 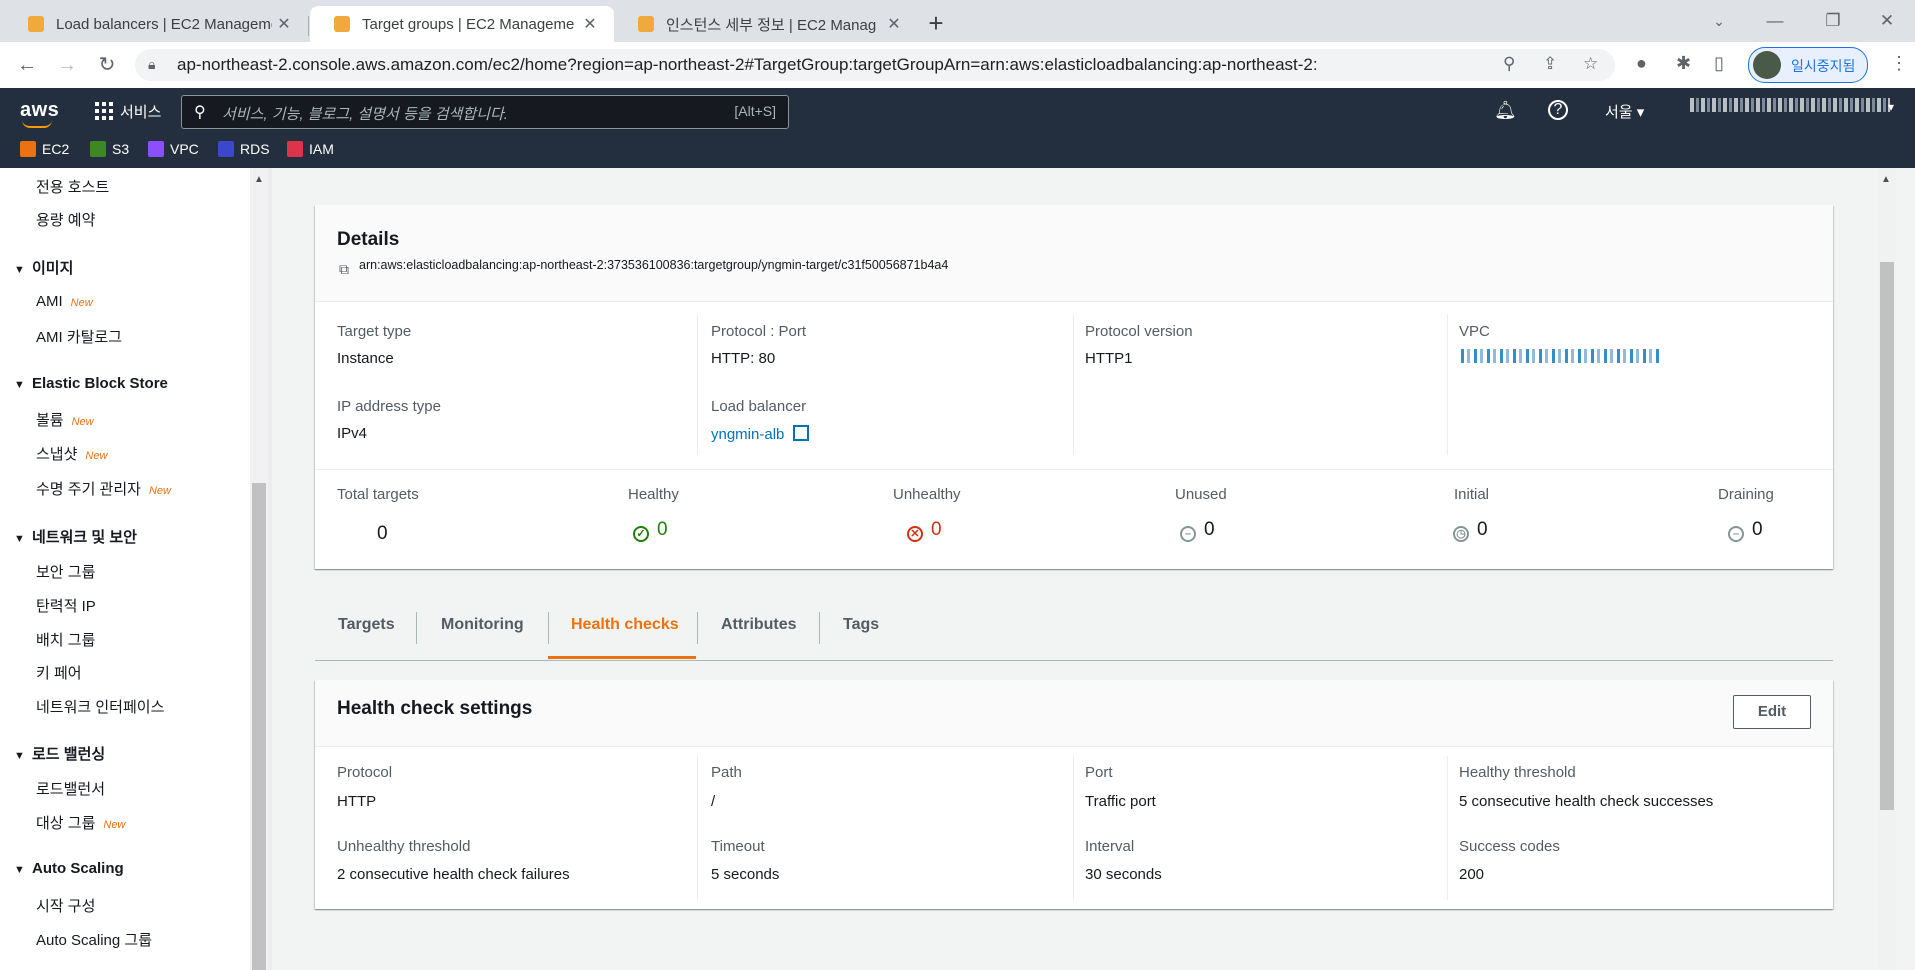 I want to click on sidebar-item-label: 네트워크 인터페이스, so click(x=100, y=707).